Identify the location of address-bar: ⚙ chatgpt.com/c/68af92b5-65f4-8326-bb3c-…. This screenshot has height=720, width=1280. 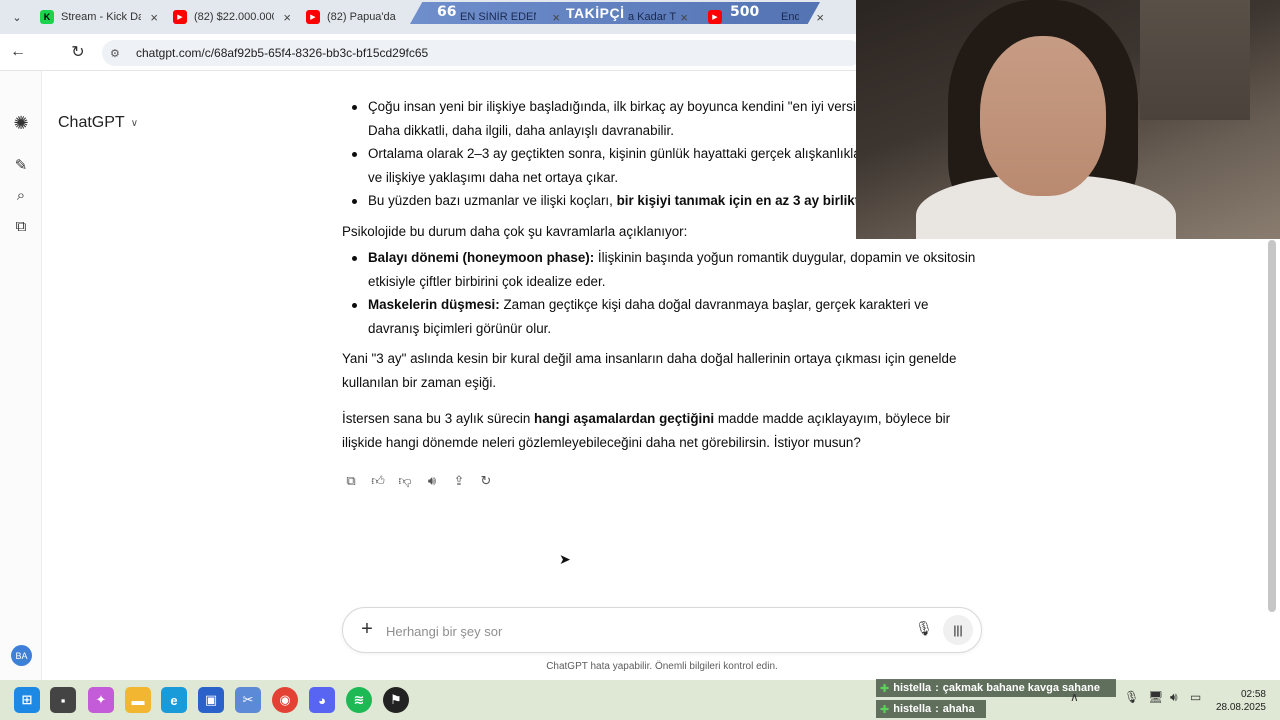
(482, 53).